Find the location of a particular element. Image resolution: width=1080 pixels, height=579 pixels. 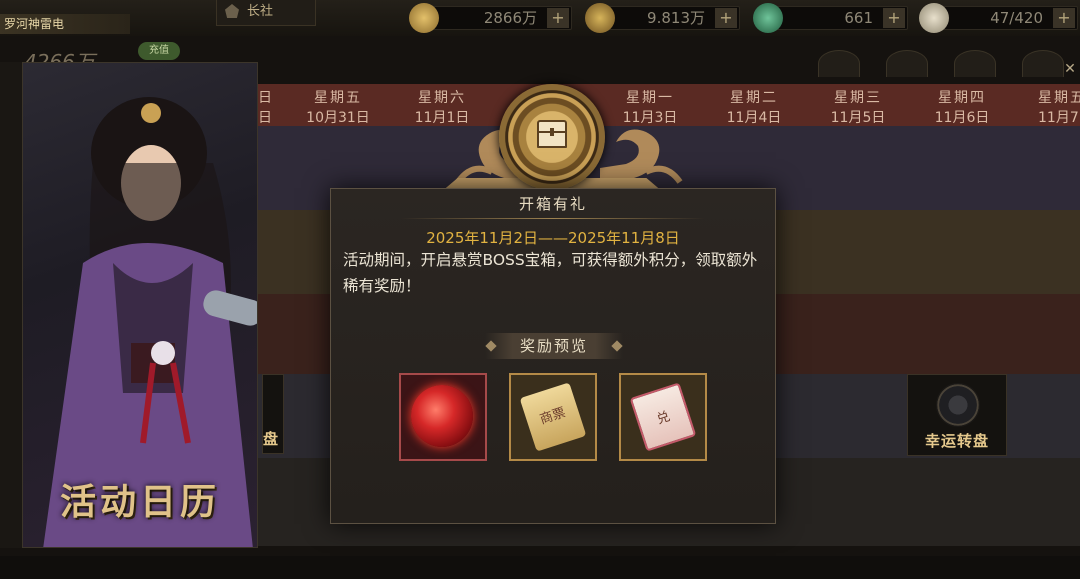

red-orb-icon is located at coordinates (442, 416).